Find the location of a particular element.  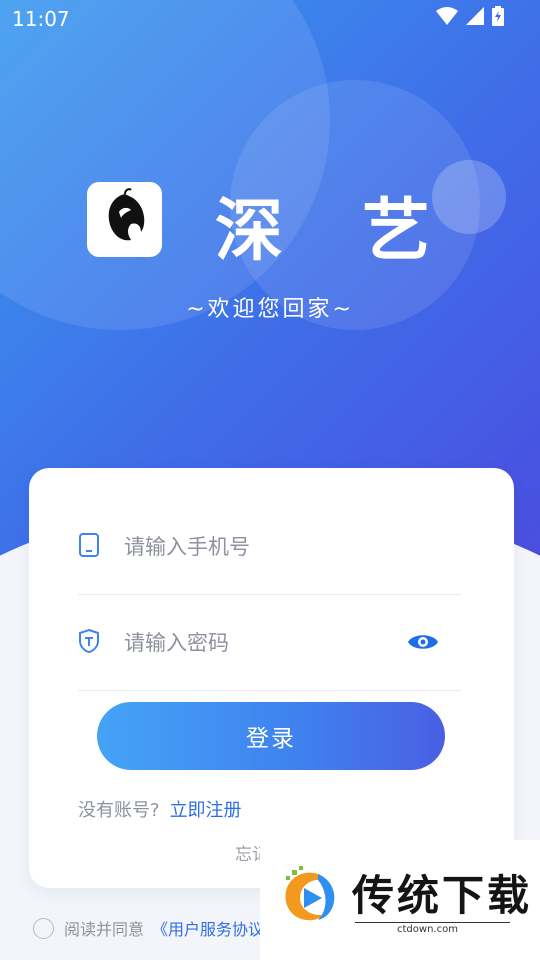

watermark-url: ctdown.com is located at coordinates (427, 929).